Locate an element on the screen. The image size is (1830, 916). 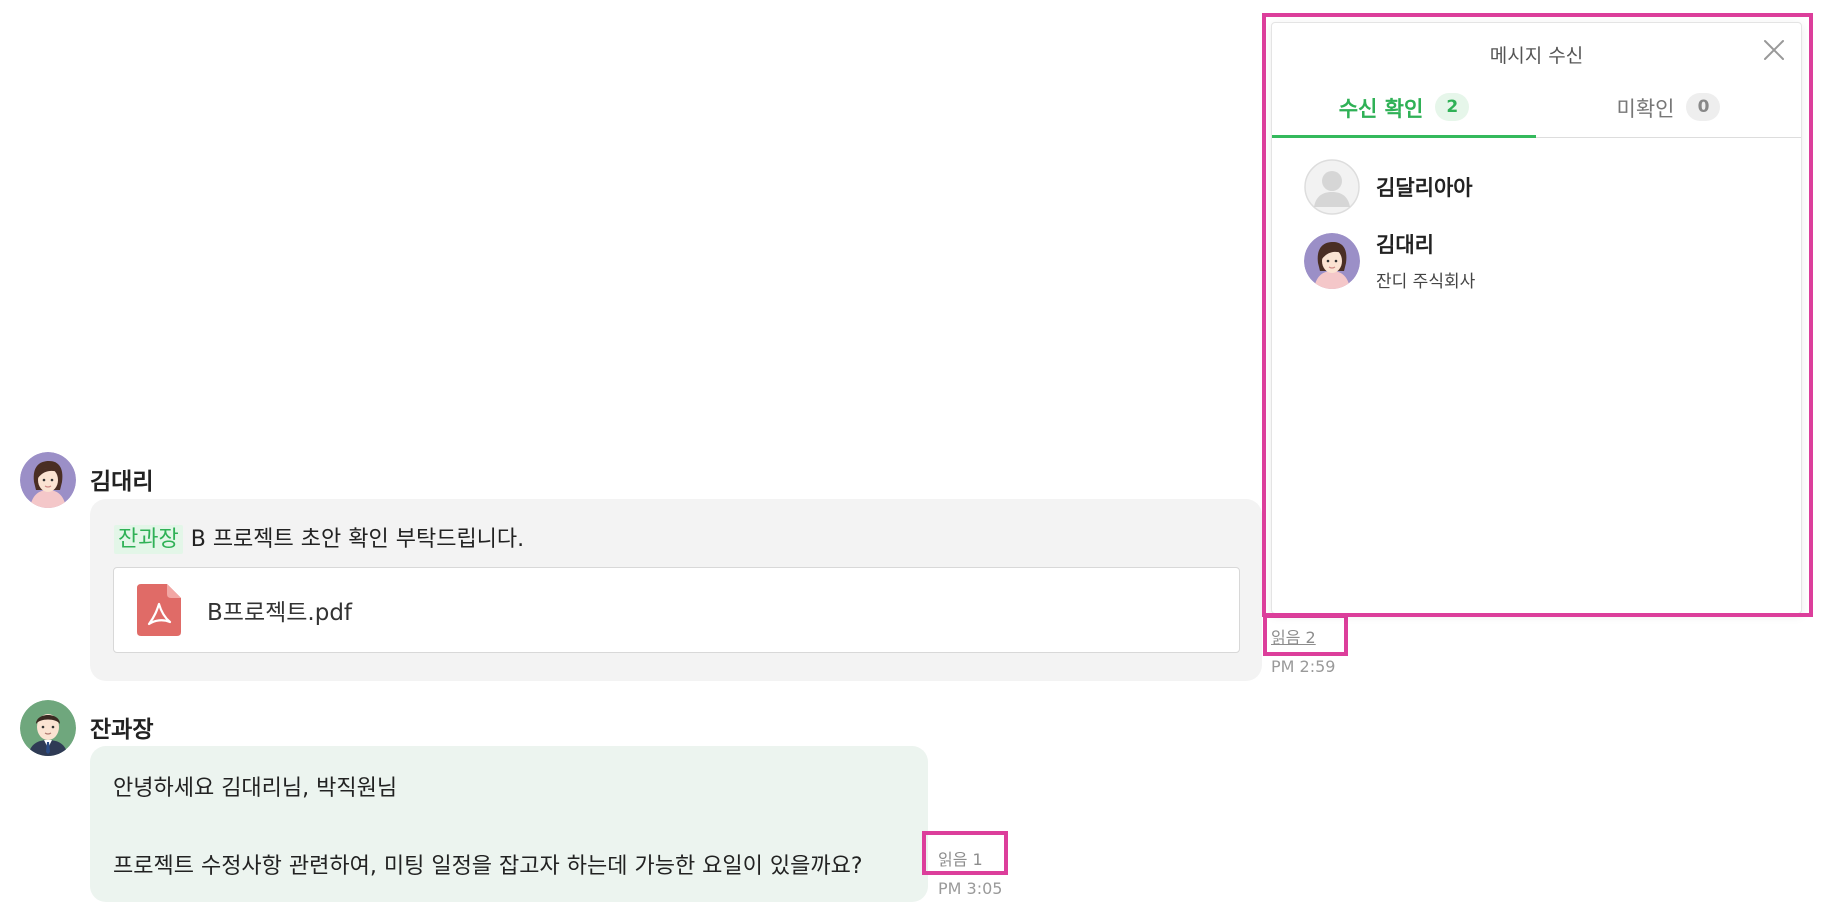
file-name: B프로젝트.pdf is located at coordinates (280, 613).